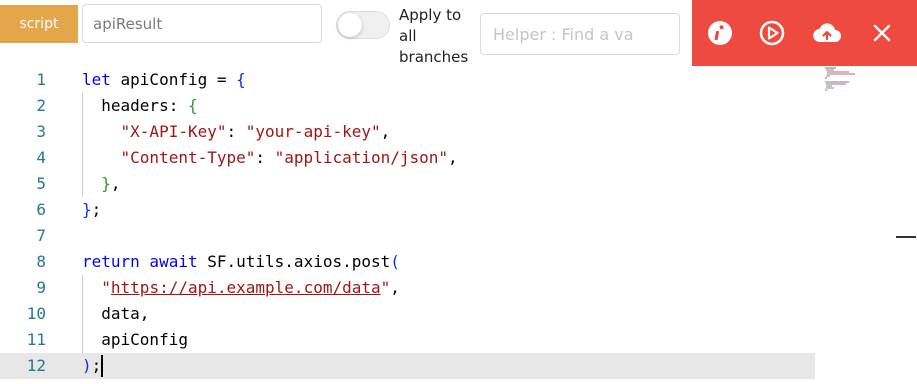 This screenshot has height=384, width=917. I want to click on code-text: headers: {, so click(140, 106).